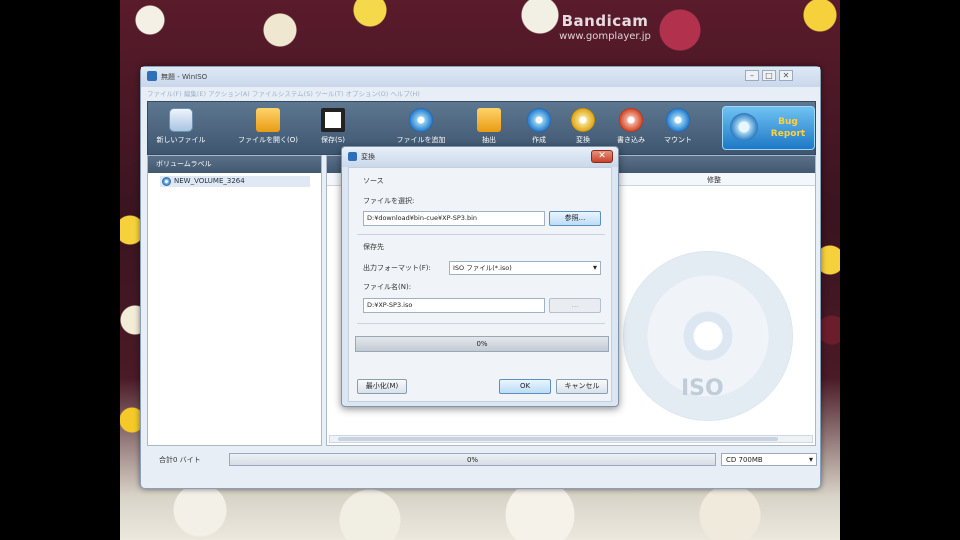  Describe the element at coordinates (454, 305) in the screenshot. I see `filename-input: D:¥XP-SP3.iso` at that location.